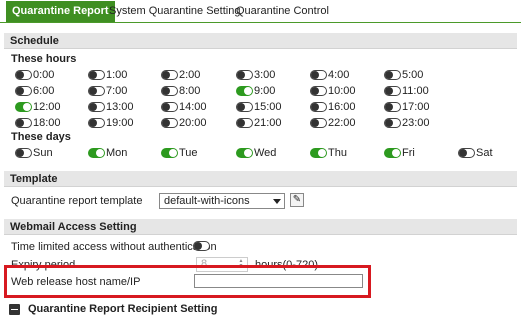  Describe the element at coordinates (297, 200) in the screenshot. I see `edit-icon: ✎` at that location.